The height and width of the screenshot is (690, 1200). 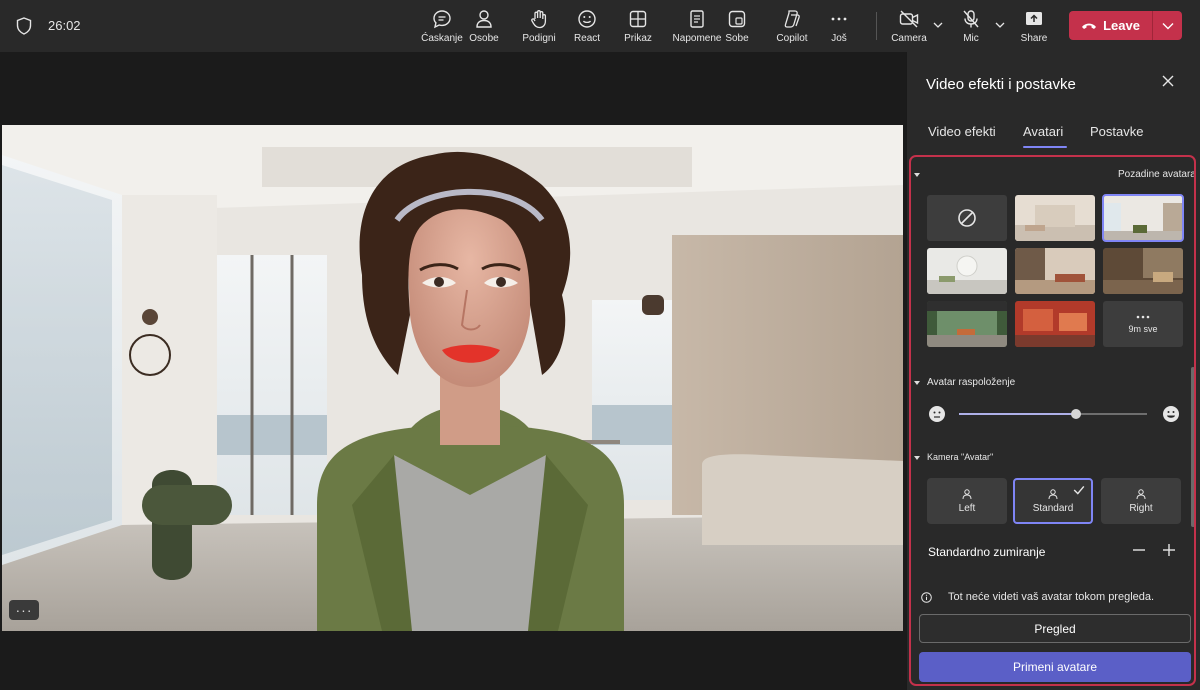 I want to click on view-label: Prikaz, so click(x=638, y=38).